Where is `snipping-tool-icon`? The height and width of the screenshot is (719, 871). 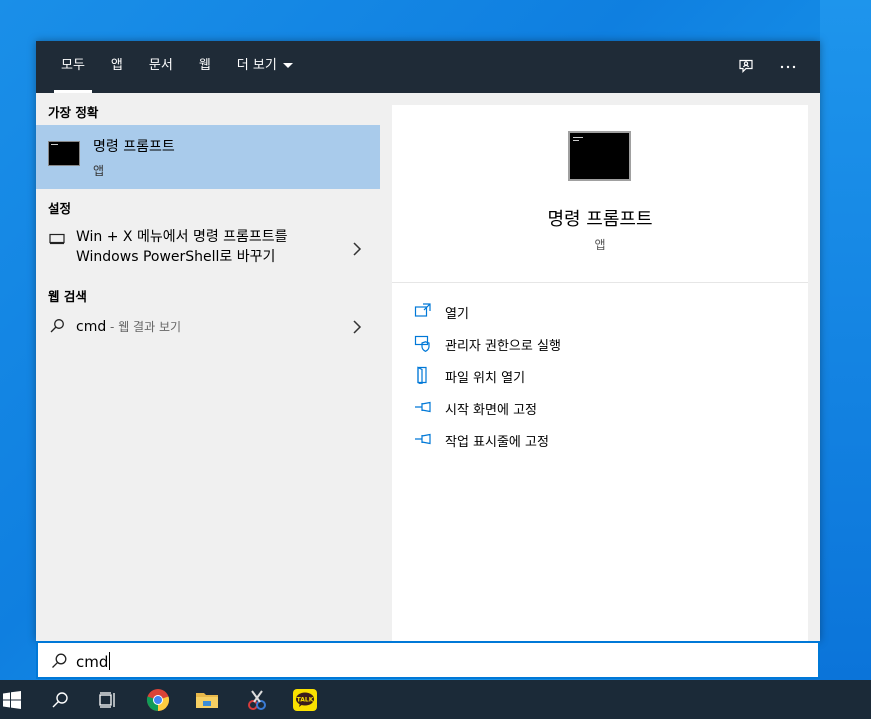
snipping-tool-icon is located at coordinates (257, 699).